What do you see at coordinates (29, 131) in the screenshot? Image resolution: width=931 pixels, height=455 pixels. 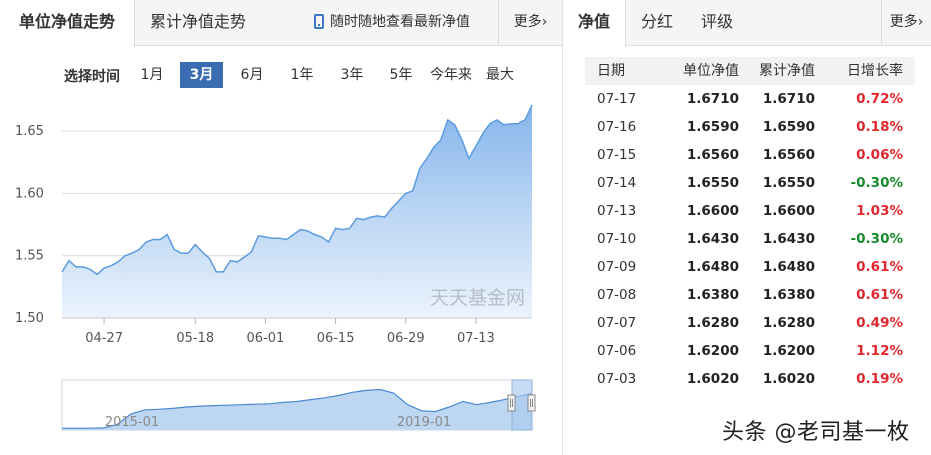 I see `y-tick-label: 1.65` at bounding box center [29, 131].